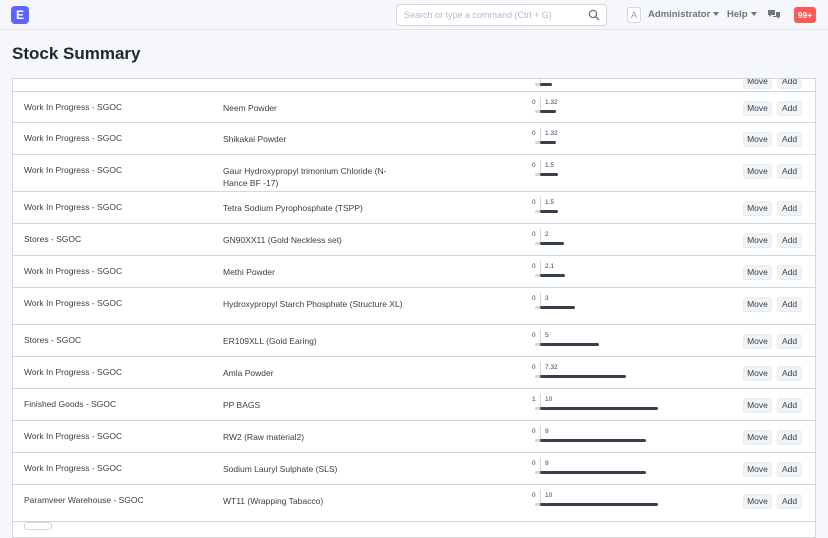  I want to click on warehouse-cell: Finished Goods - SGOC, so click(70, 404).